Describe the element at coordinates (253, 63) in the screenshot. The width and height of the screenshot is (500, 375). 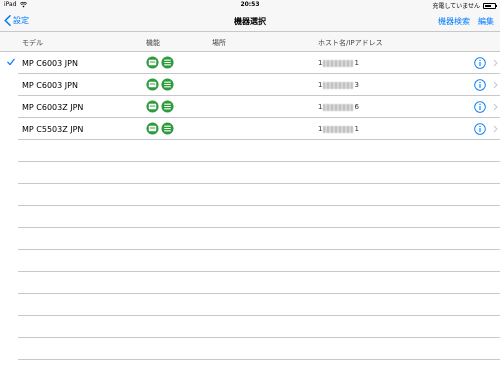
I see `device-row: MP C6003 JPN 11` at that location.